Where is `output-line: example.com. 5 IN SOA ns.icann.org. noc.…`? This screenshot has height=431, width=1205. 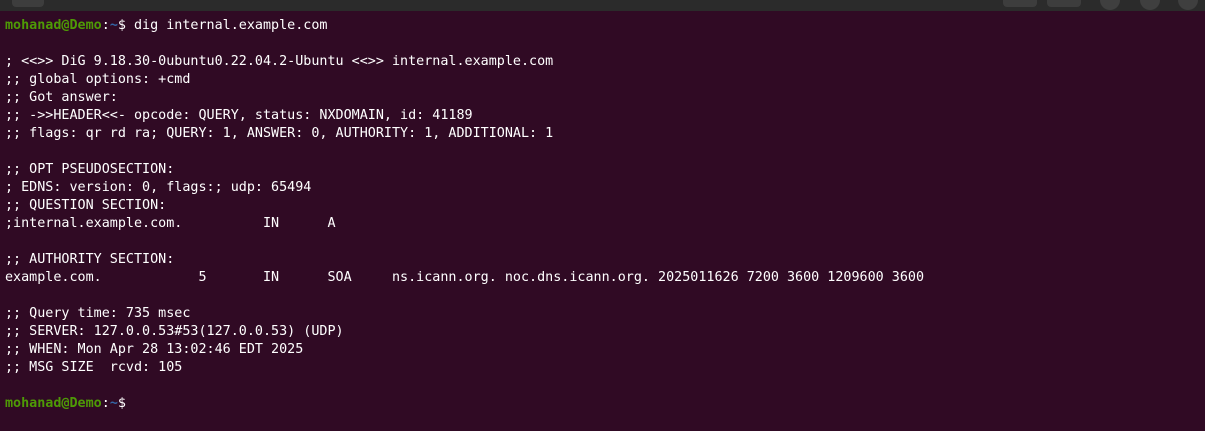
output-line: example.com. 5 IN SOA ns.icann.org. noc.… is located at coordinates (465, 277).